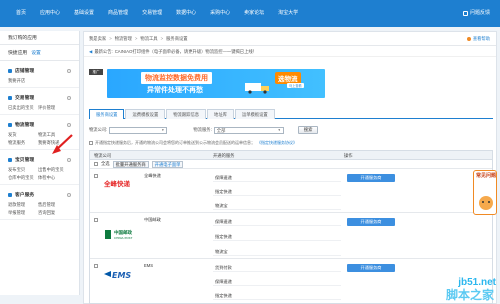  I want to click on sidebar-group-header: 店铺管理, so click(39, 70).